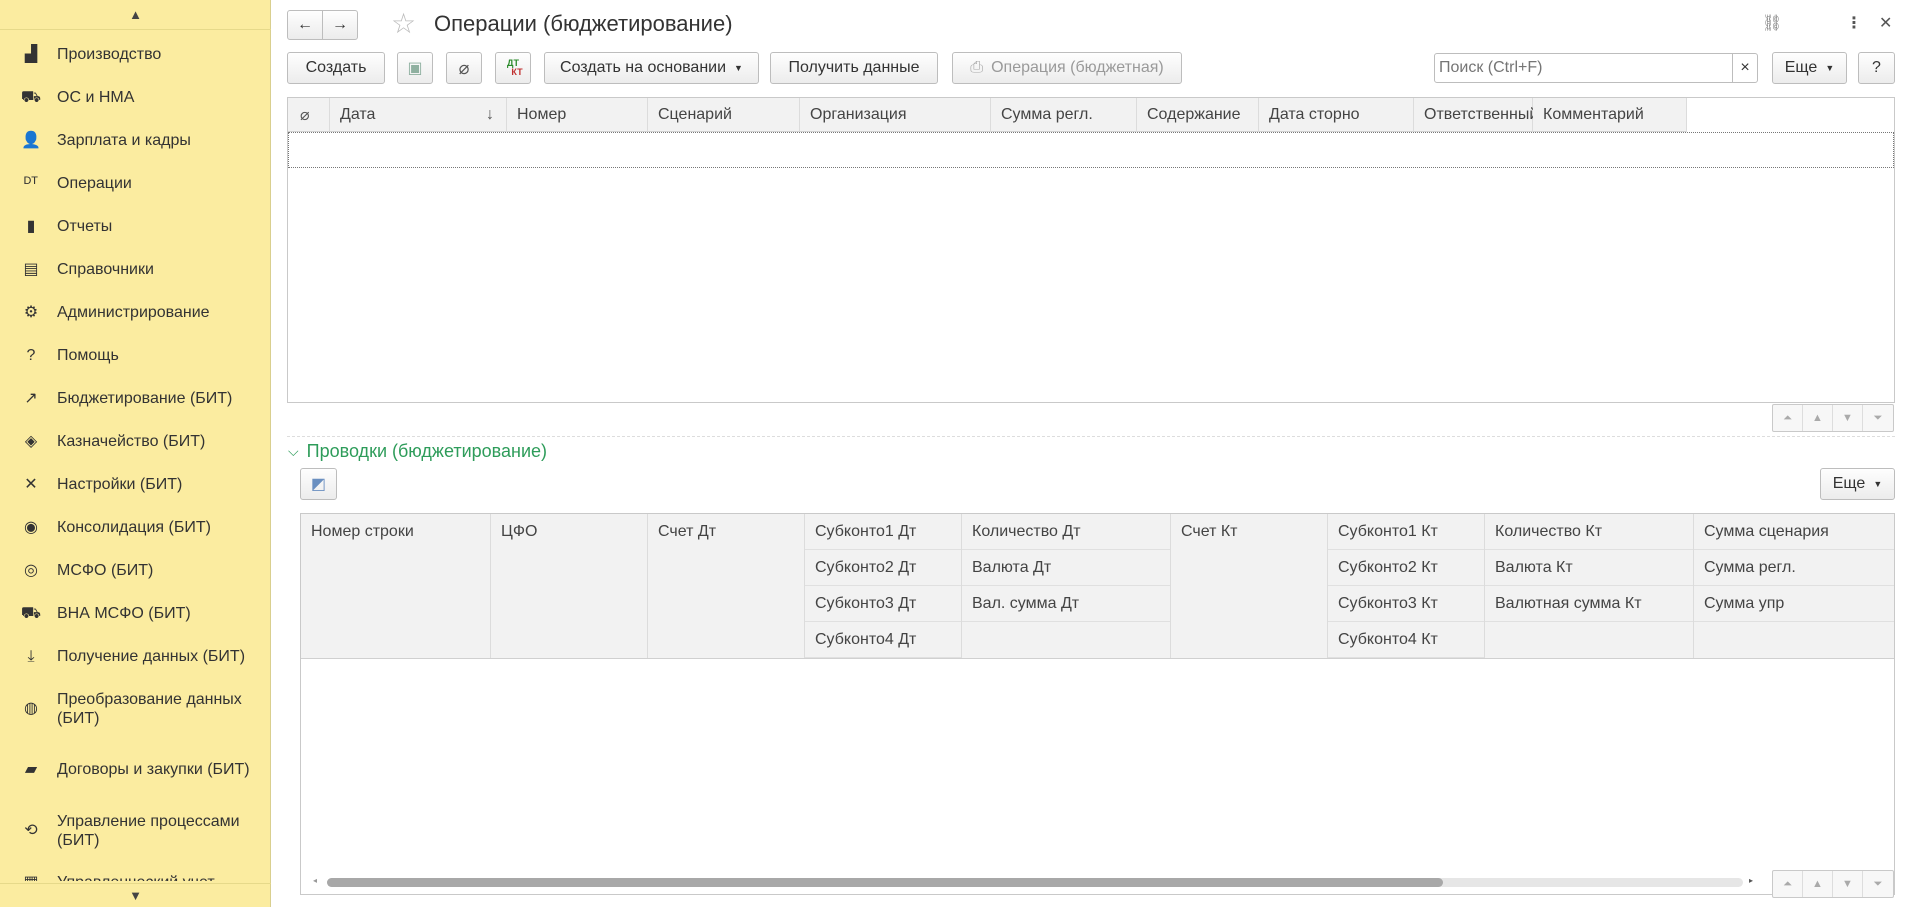  Describe the element at coordinates (135, 708) in the screenshot. I see `sidebar-item-15: ◍ Преобразование данных (БИТ)` at that location.